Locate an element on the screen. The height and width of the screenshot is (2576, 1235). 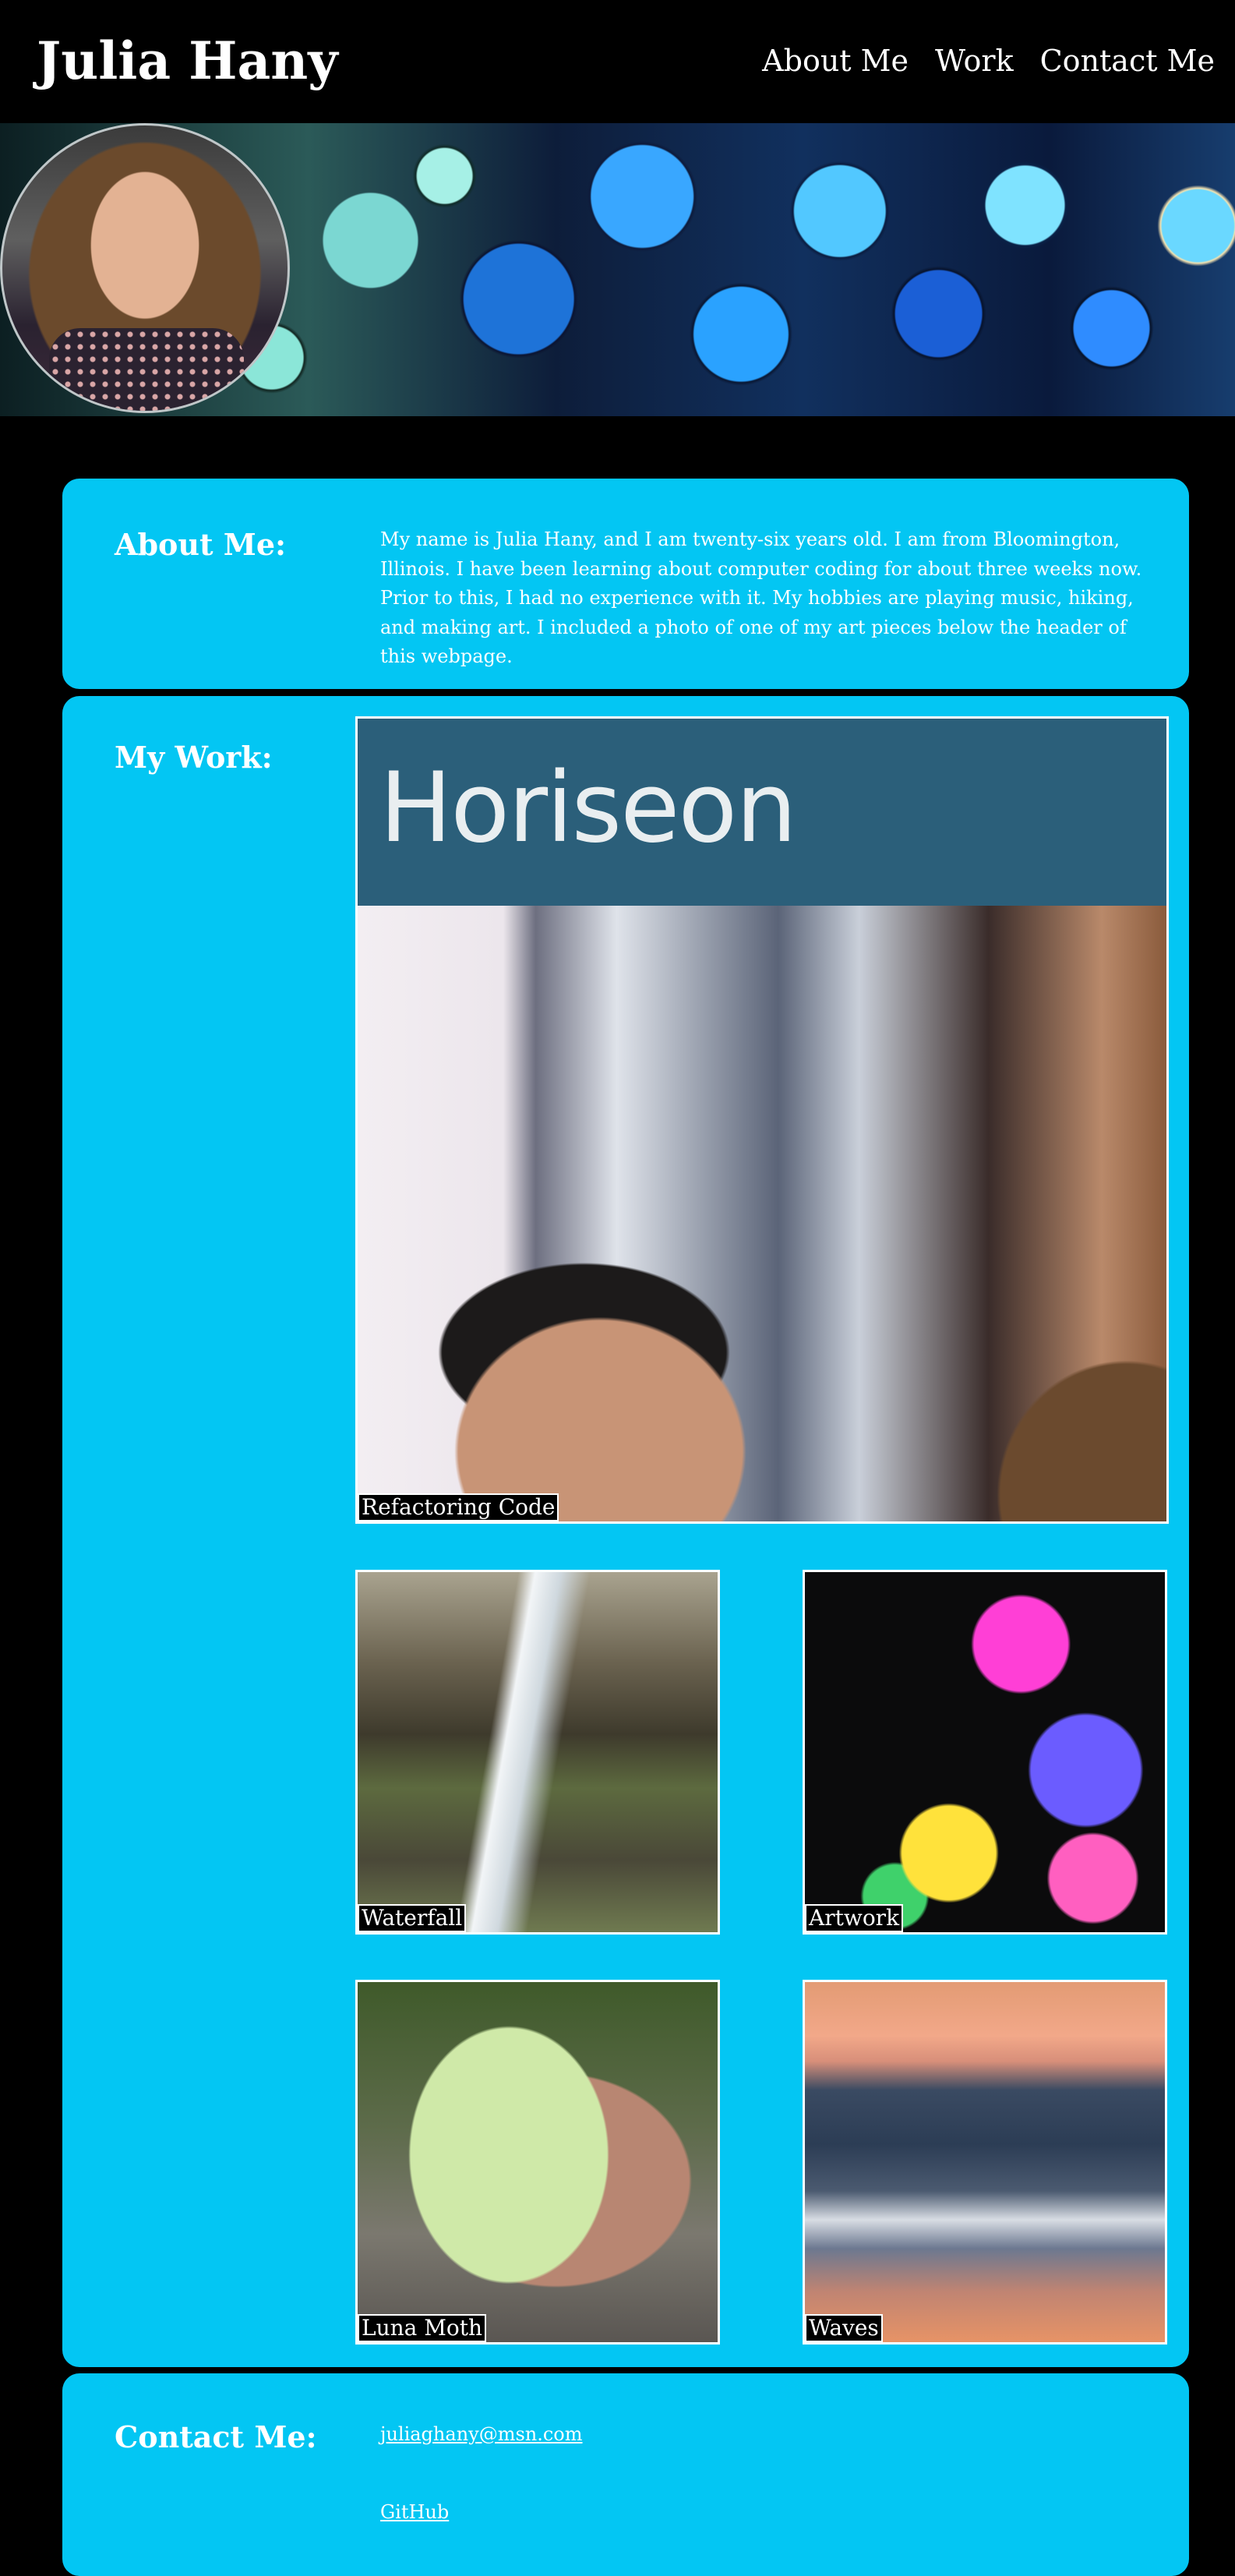
contact-section: Contact Me: juliaghany@msn.com GitHub is located at coordinates (625, 2474).